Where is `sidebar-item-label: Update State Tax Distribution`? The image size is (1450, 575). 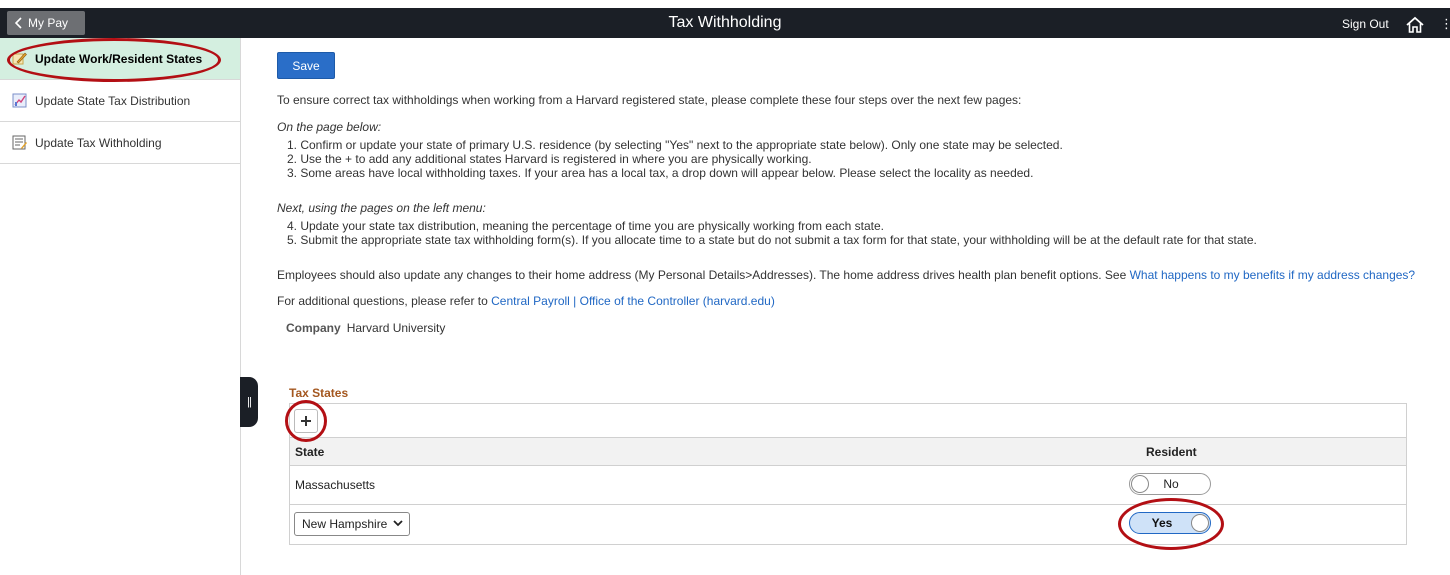
sidebar-item-label: Update State Tax Distribution is located at coordinates (113, 100).